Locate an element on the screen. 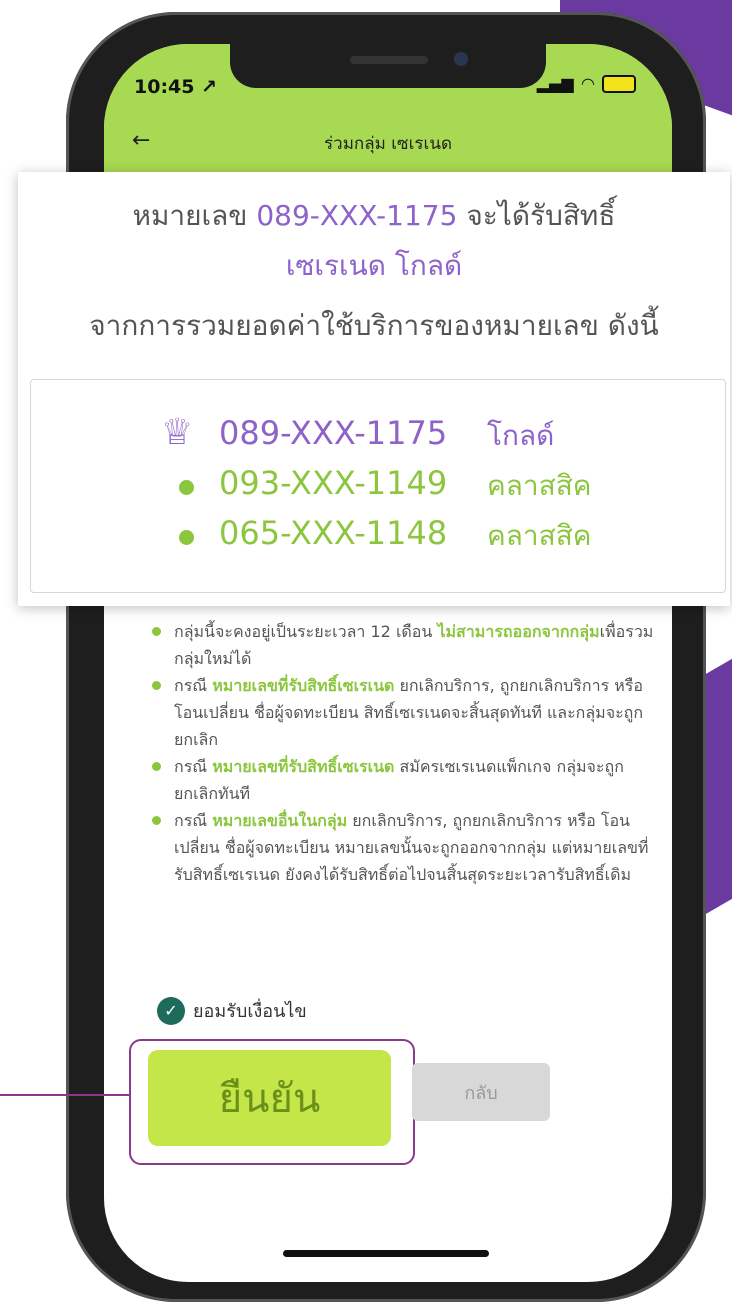 Image resolution: width=732 pixels, height=1307 pixels. back-button: กลับ is located at coordinates (481, 1092).